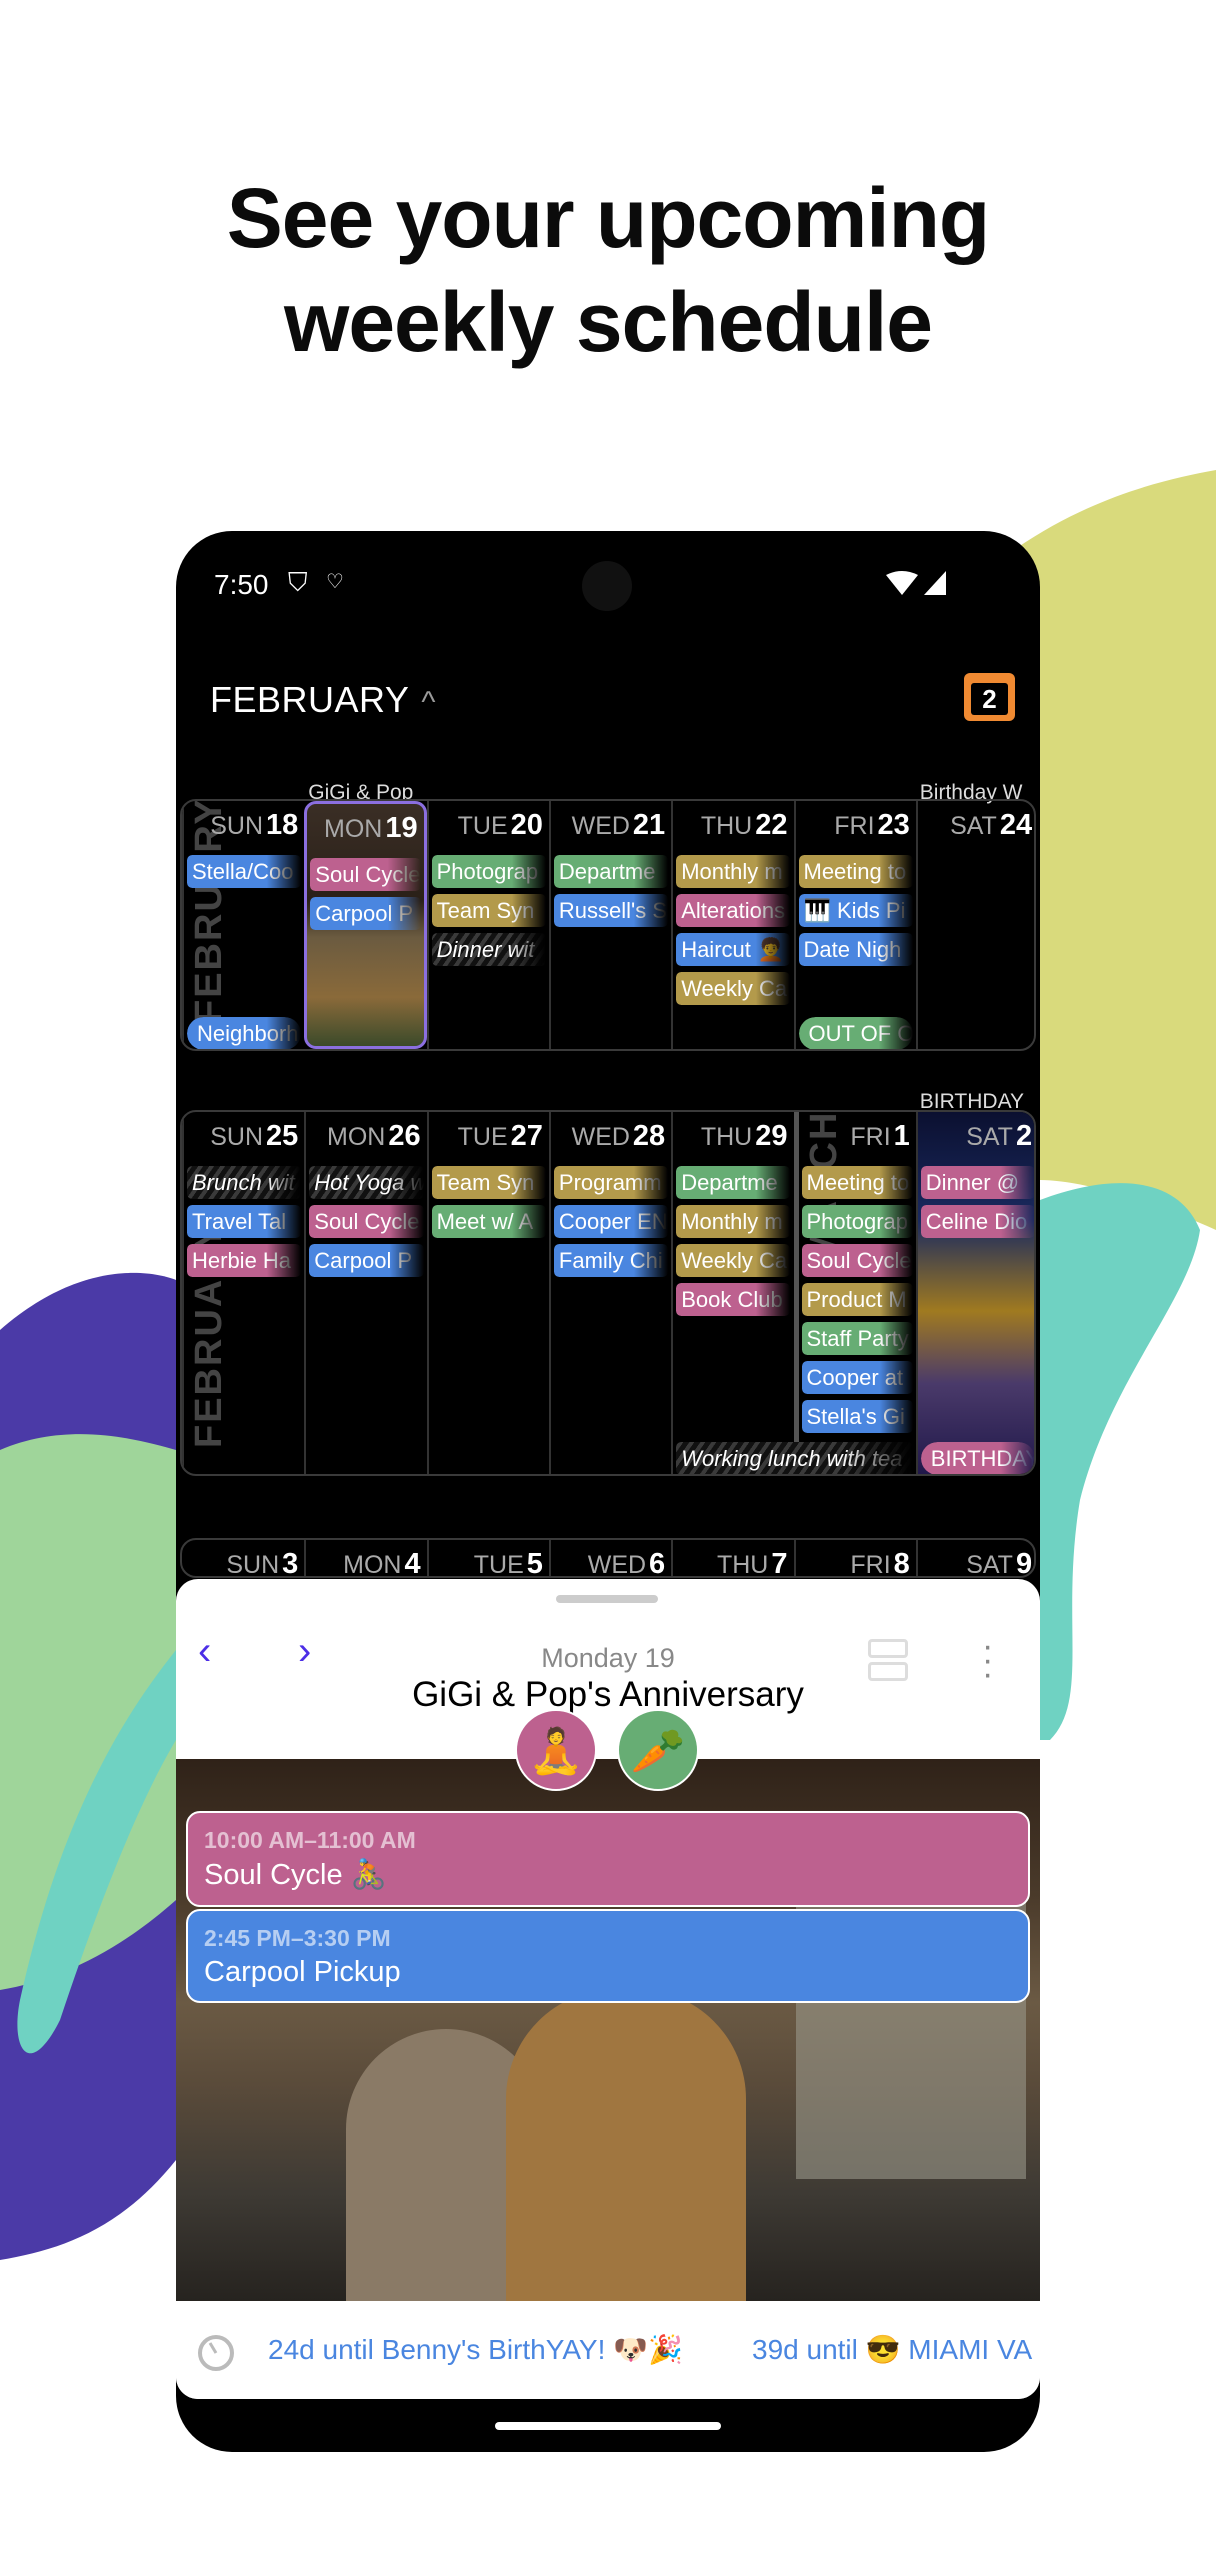  I want to click on day-header: SAT 9, so click(999, 1562).